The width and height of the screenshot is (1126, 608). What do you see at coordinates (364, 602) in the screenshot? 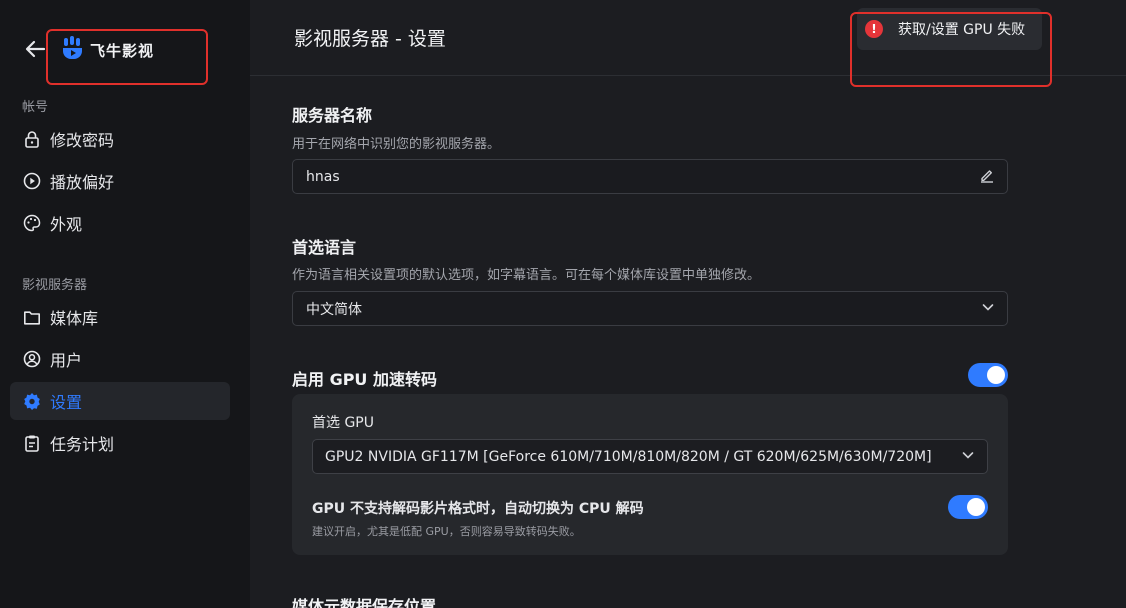
I see `metadata-location-label: 媒体元数据保存位置` at bounding box center [364, 602].